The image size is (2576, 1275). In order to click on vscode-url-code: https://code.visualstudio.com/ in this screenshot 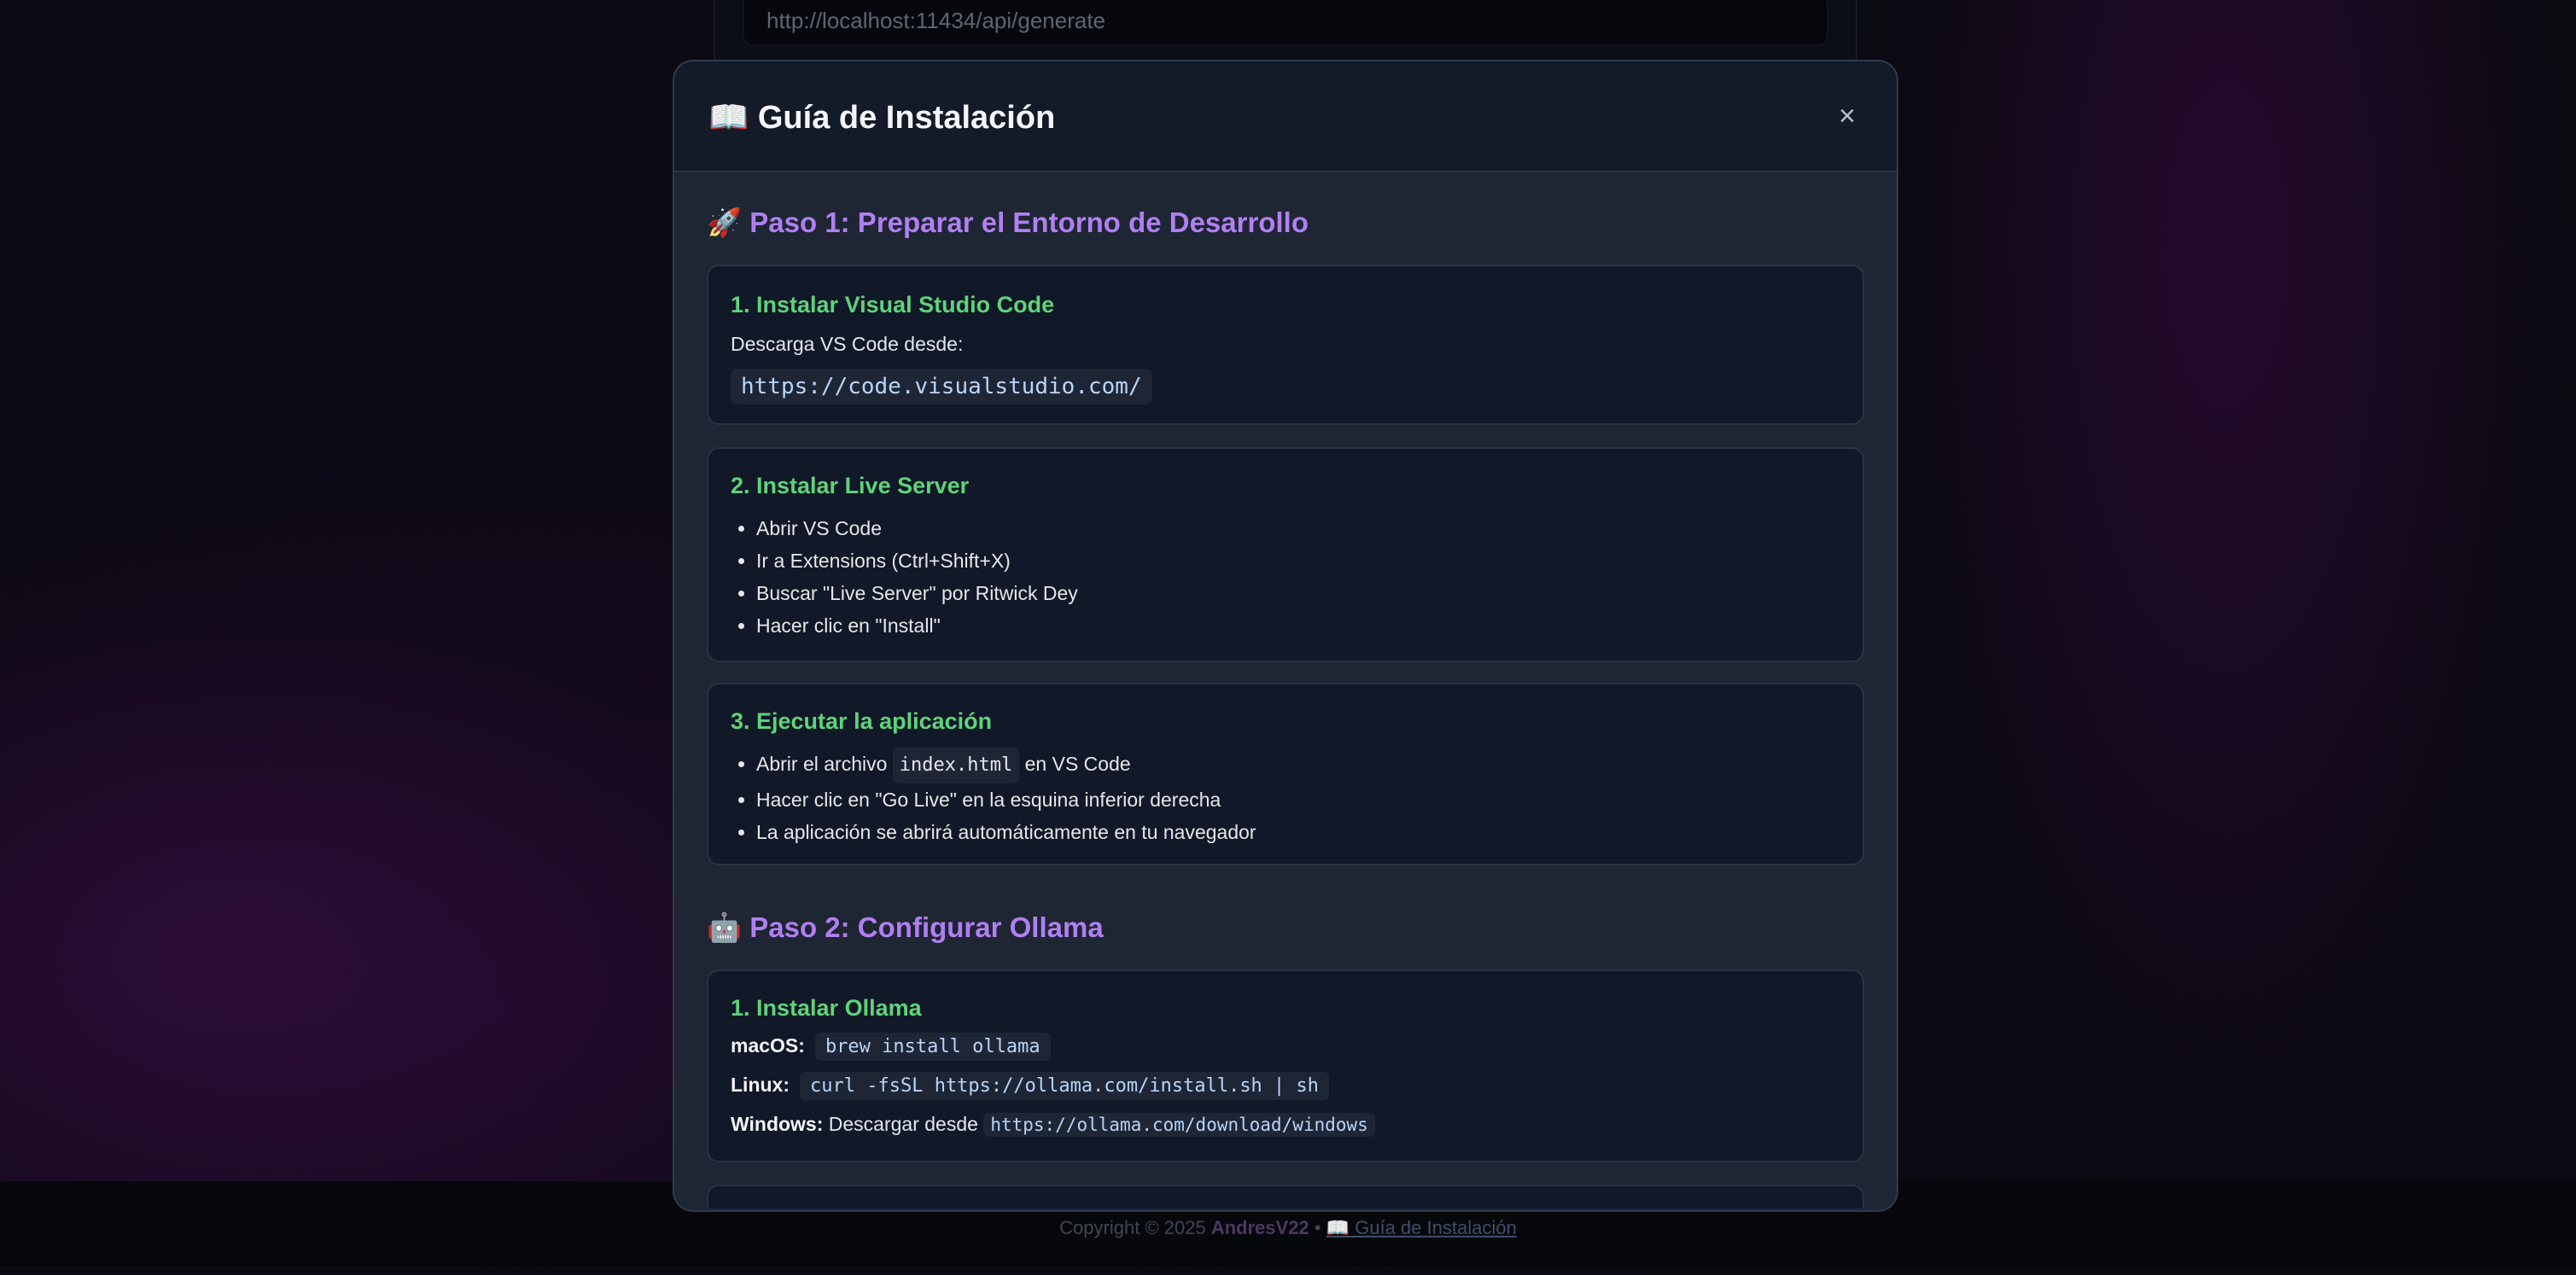, I will do `click(941, 387)`.